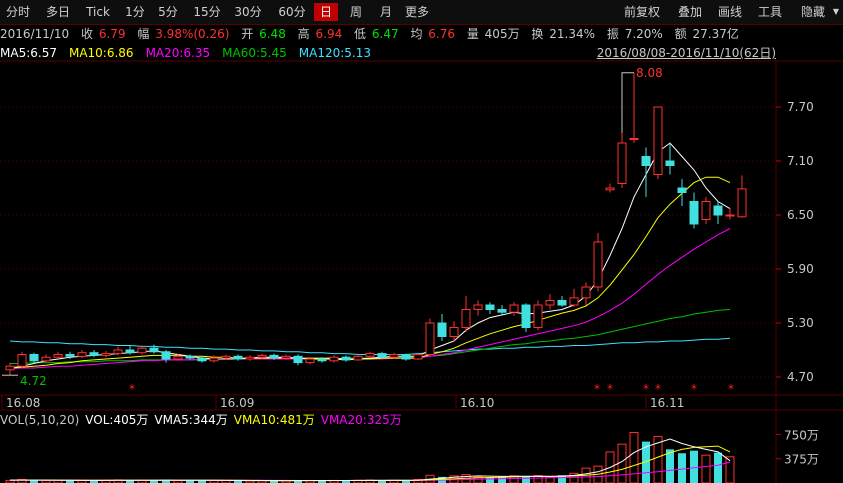  Describe the element at coordinates (800, 377) in the screenshot. I see `price-tick-label: 4.70` at that location.